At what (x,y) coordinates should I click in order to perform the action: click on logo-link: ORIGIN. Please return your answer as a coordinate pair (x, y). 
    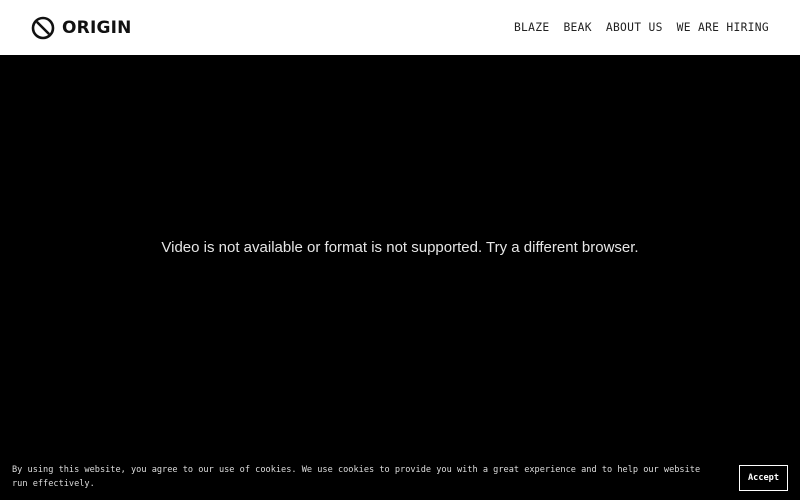
    Looking at the image, I should click on (81, 28).